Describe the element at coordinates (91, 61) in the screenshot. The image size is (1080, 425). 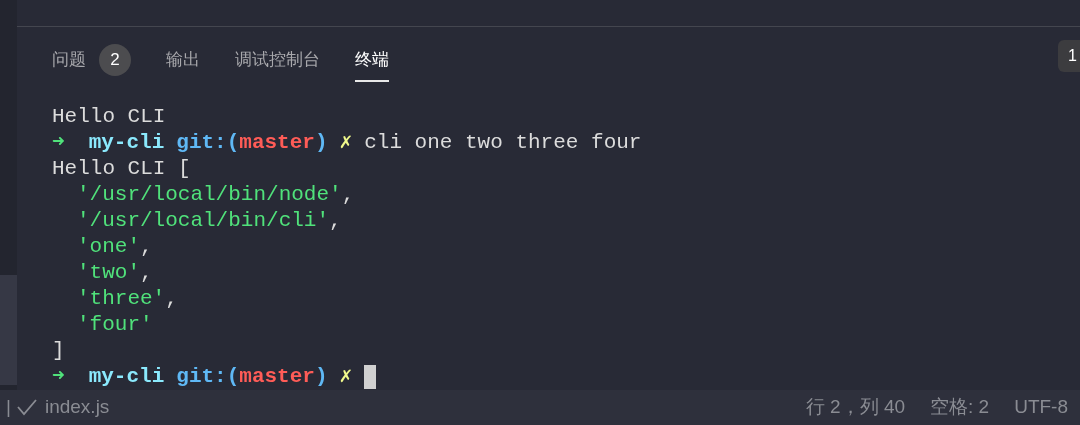
I see `panel-tab: 问题 2` at that location.